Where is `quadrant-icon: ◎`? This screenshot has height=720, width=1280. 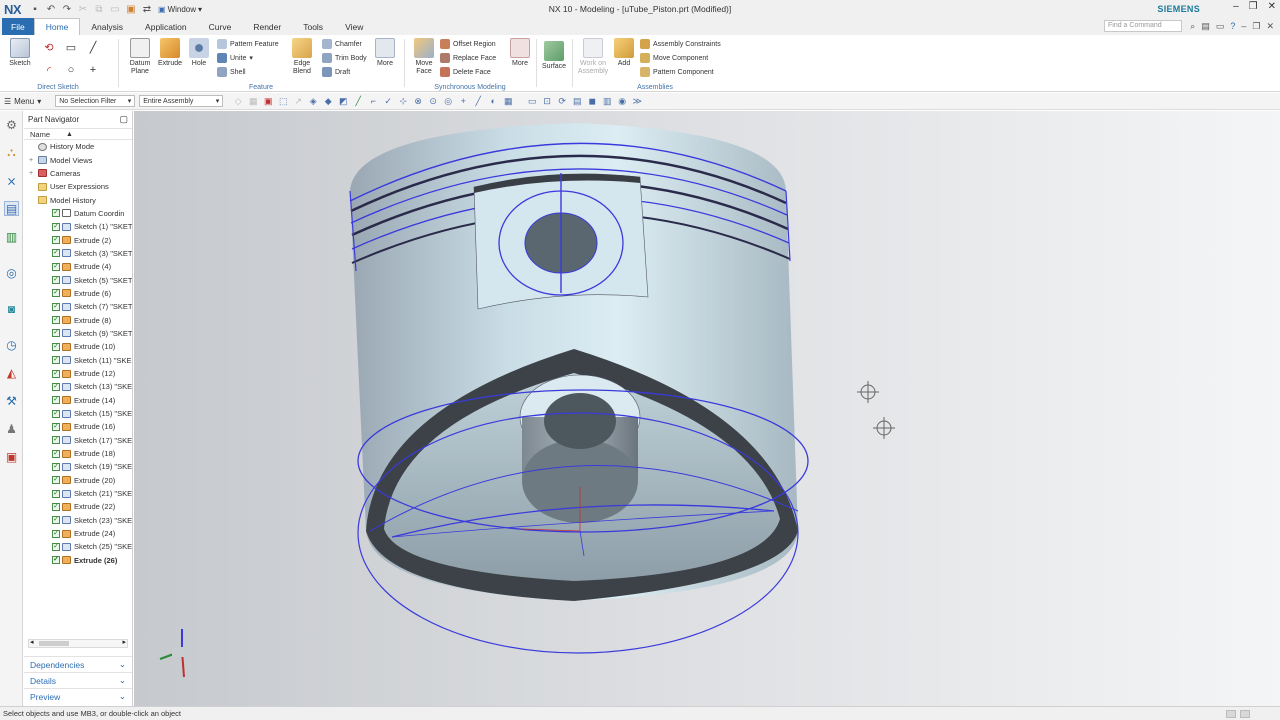
quadrant-icon: ◎ is located at coordinates (448, 101).